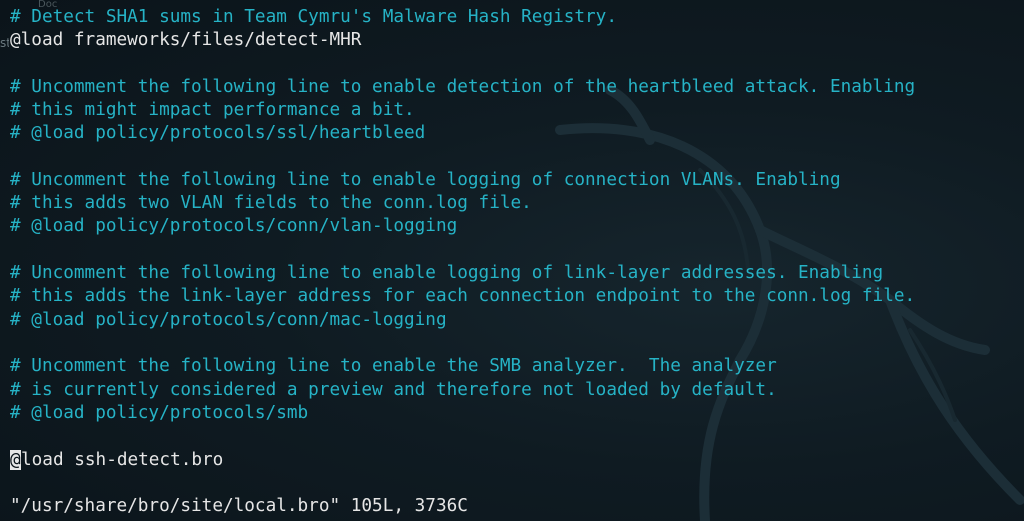 This screenshot has width=1024, height=521. What do you see at coordinates (15, 460) in the screenshot?
I see `text-cursor: @` at bounding box center [15, 460].